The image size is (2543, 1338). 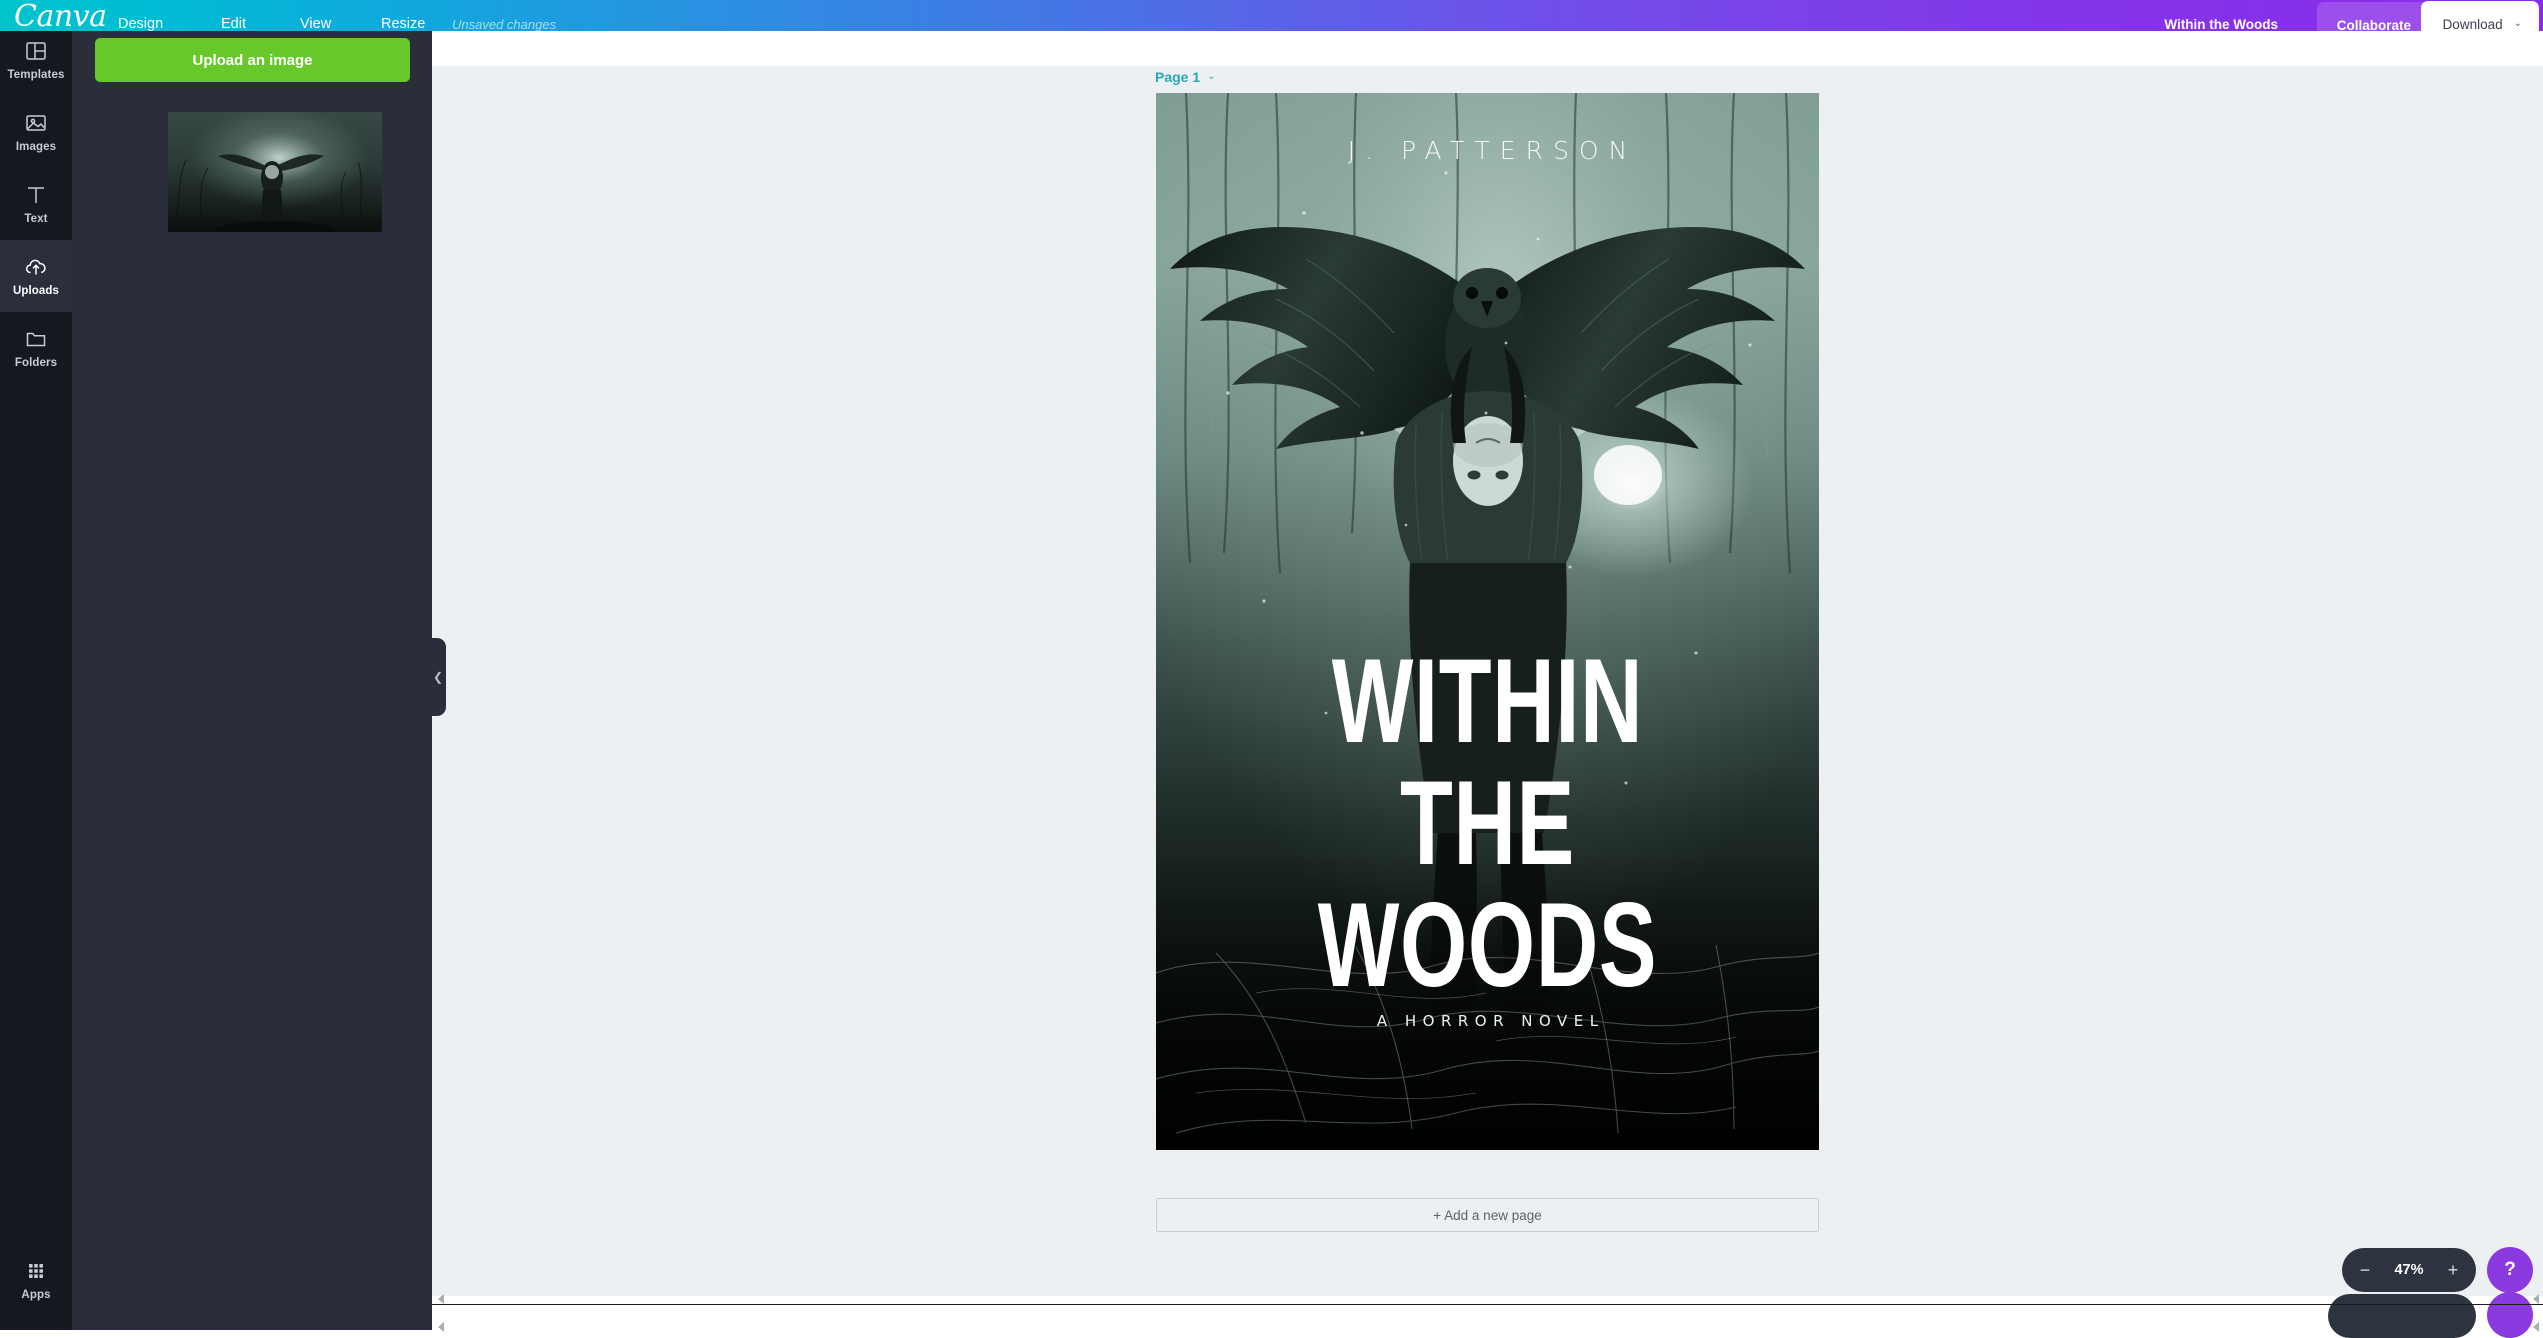 I want to click on sidebar-item-text: Text, so click(x=36, y=204).